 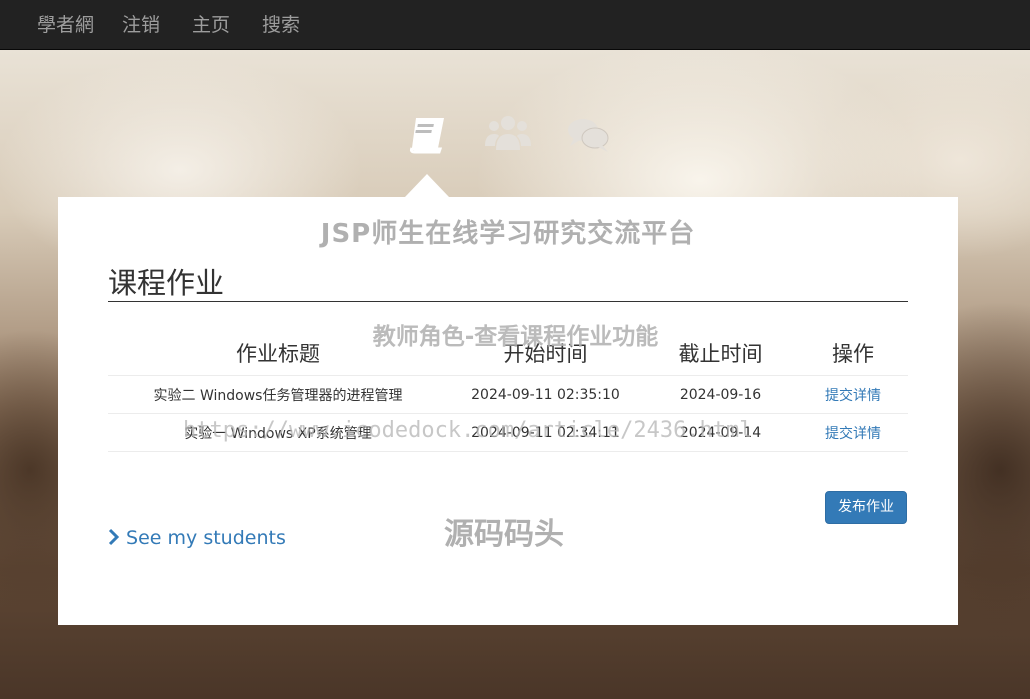 What do you see at coordinates (427, 185) in the screenshot?
I see `active-tab-pointer` at bounding box center [427, 185].